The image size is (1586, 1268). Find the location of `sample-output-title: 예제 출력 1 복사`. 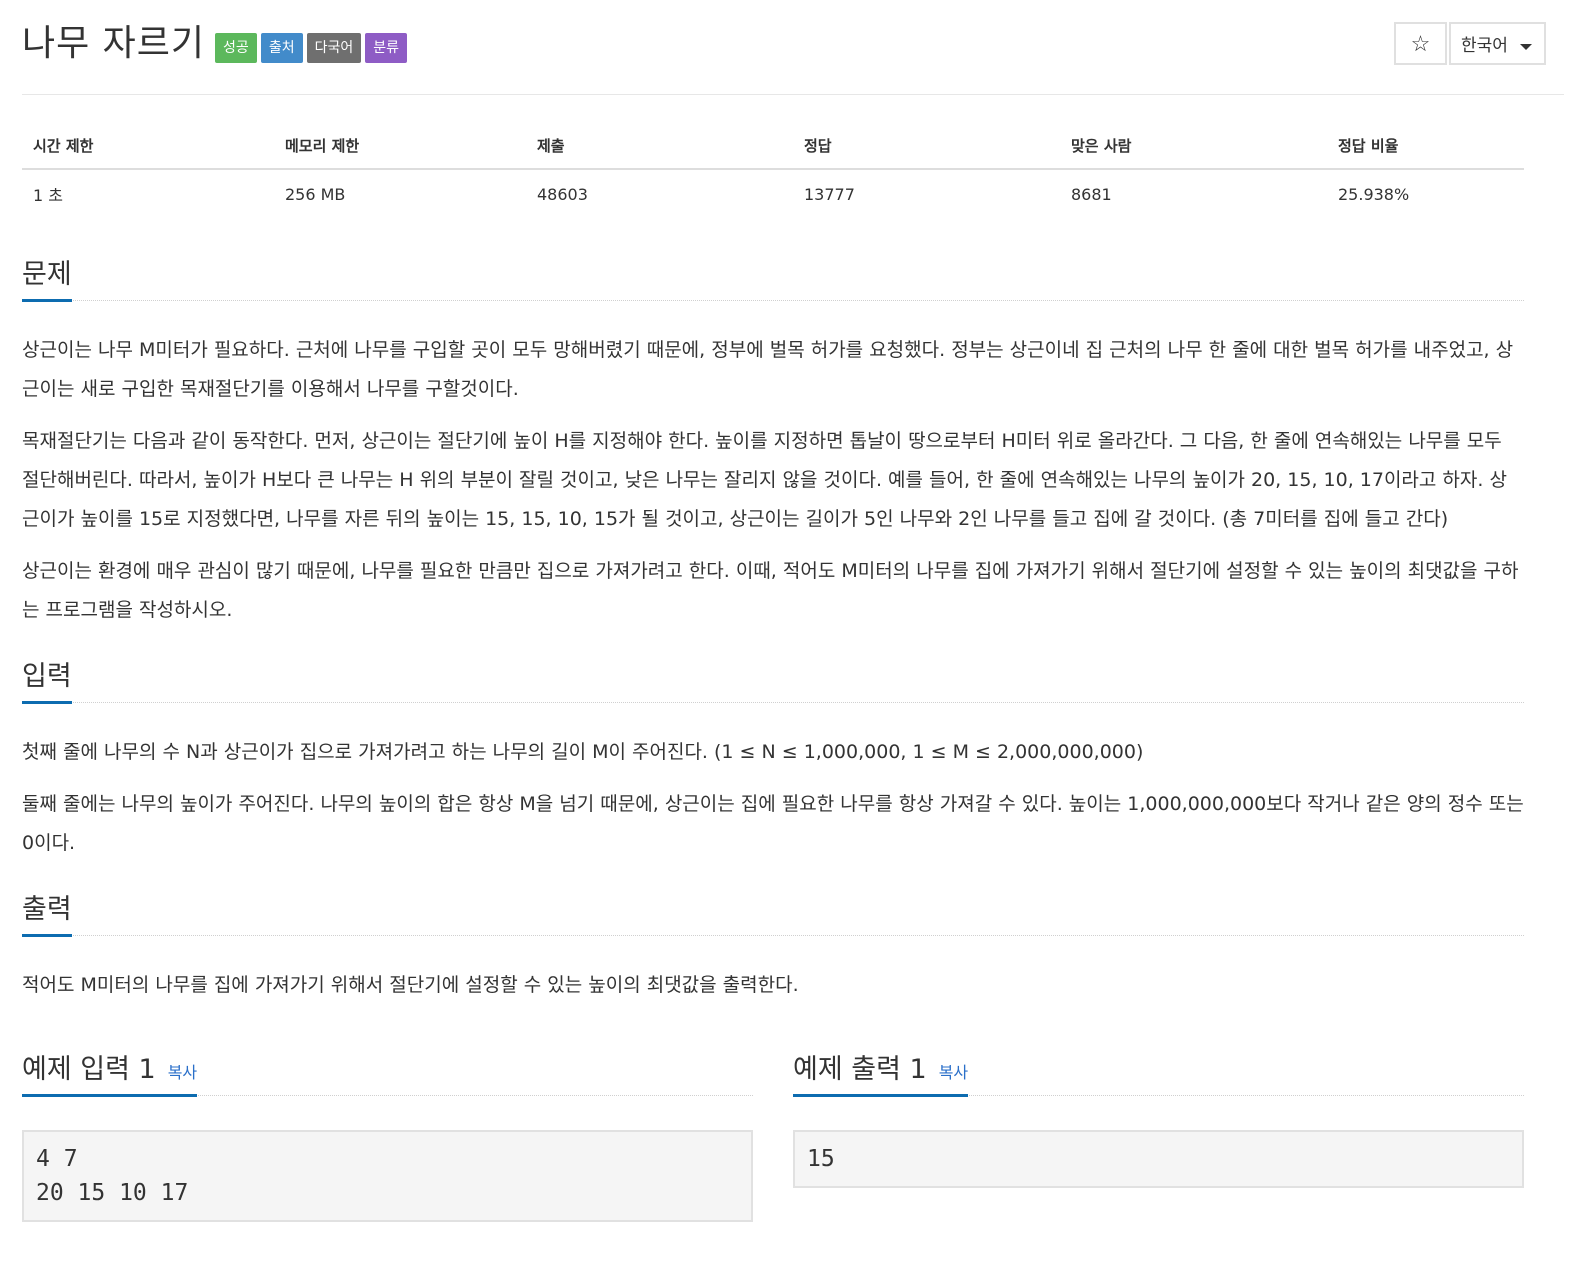

sample-output-title: 예제 출력 1 복사 is located at coordinates (881, 1072).